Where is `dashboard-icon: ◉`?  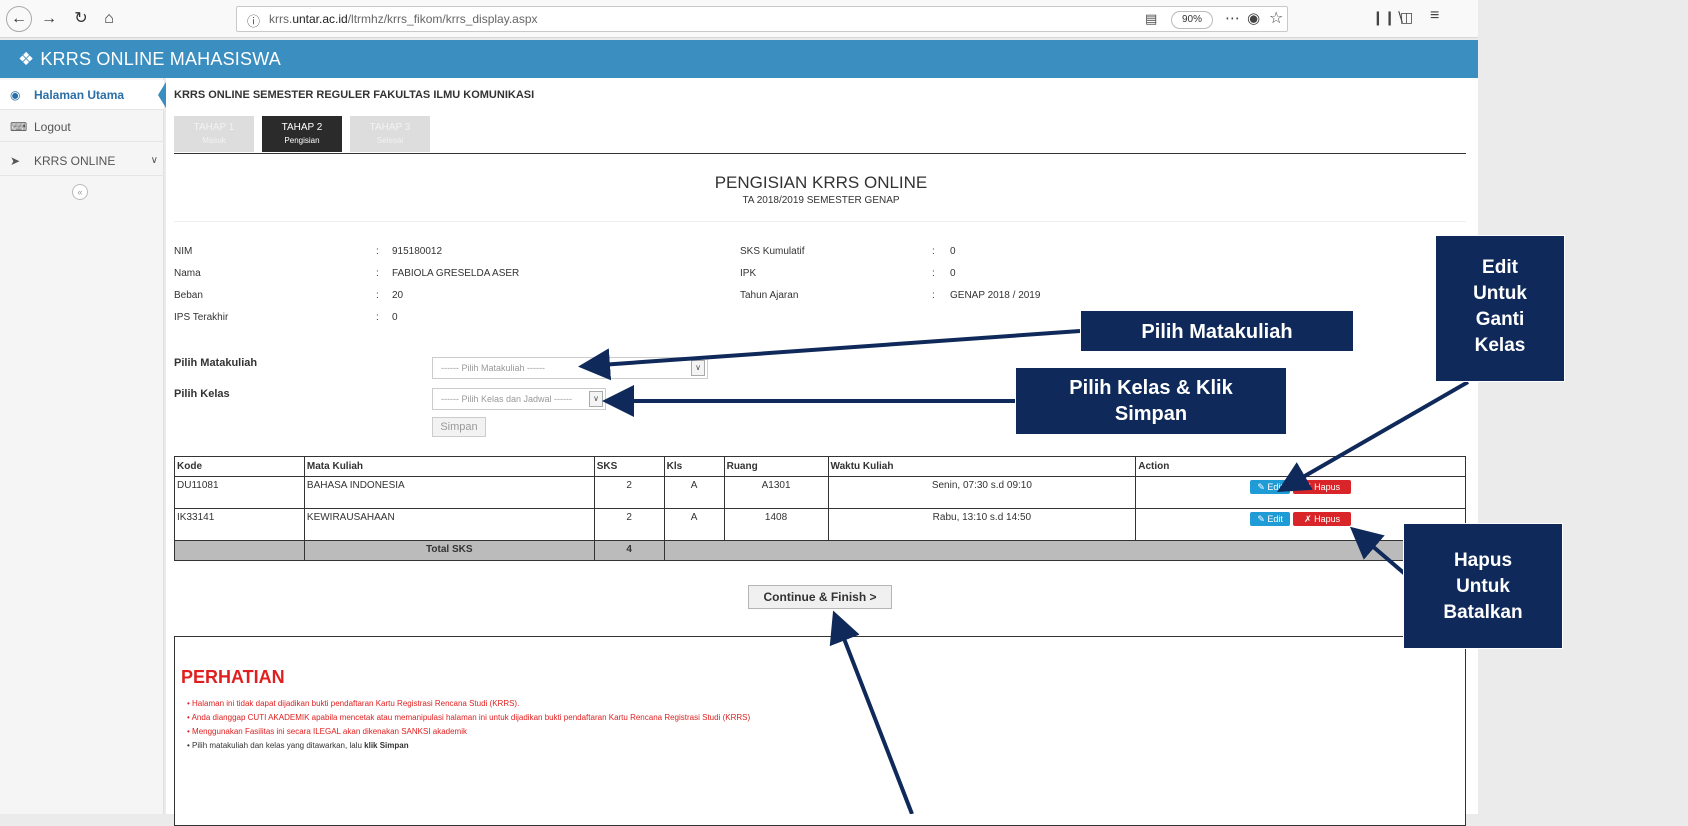 dashboard-icon: ◉ is located at coordinates (15, 95).